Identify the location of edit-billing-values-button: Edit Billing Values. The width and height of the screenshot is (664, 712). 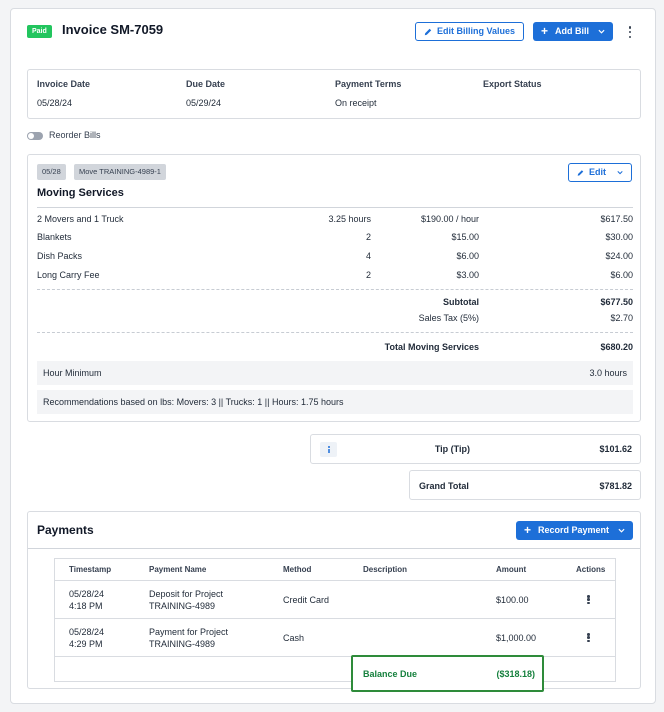
(470, 31).